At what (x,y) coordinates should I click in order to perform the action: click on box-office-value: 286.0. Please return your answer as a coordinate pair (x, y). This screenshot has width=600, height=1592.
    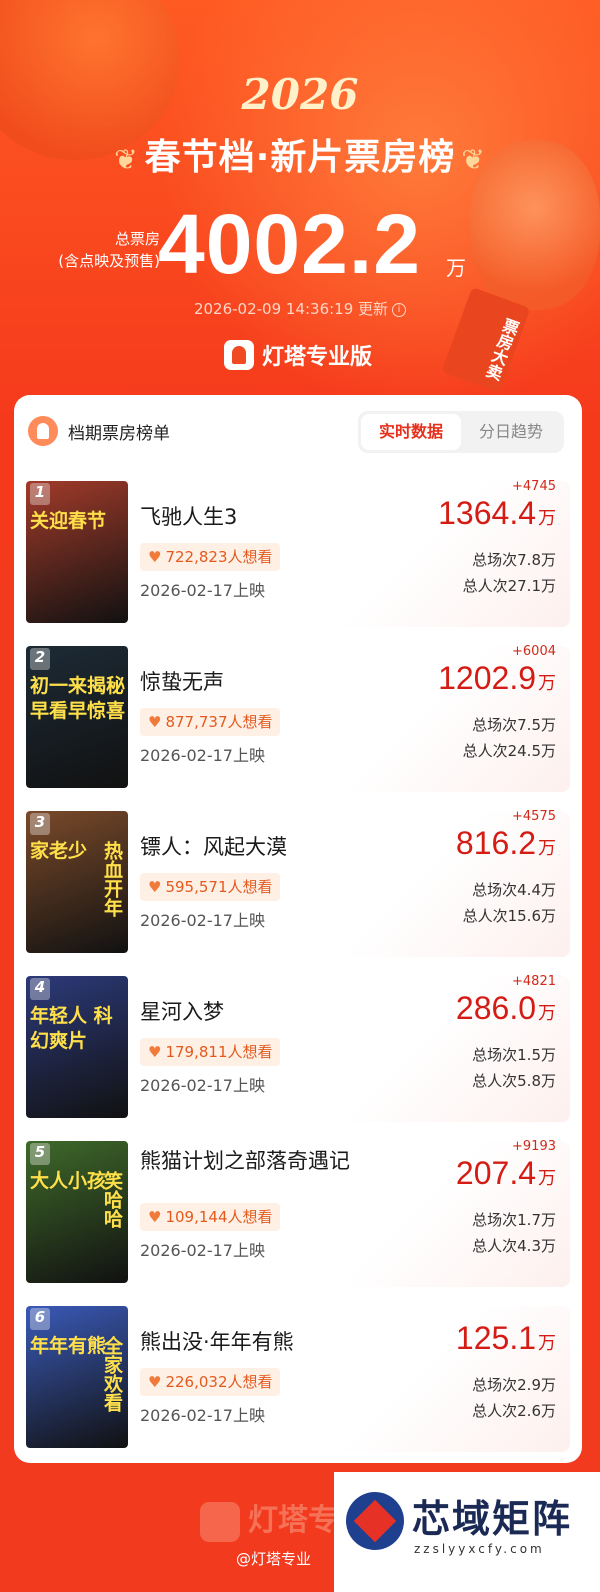
    Looking at the image, I should click on (495, 1008).